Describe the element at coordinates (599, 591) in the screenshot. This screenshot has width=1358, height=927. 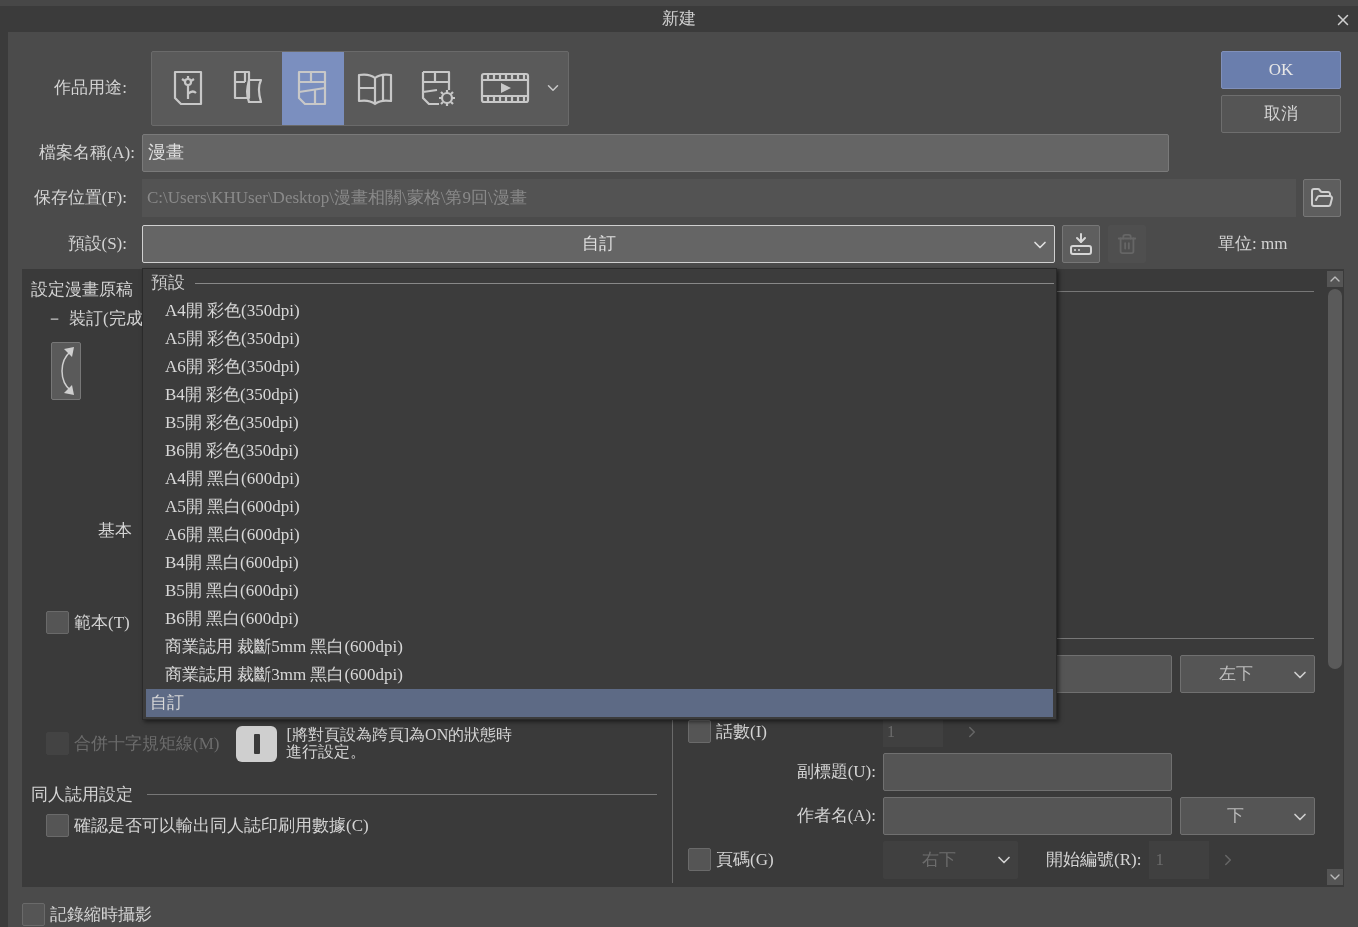
I see `menu-item: B5開 黑白(600dpi)` at that location.